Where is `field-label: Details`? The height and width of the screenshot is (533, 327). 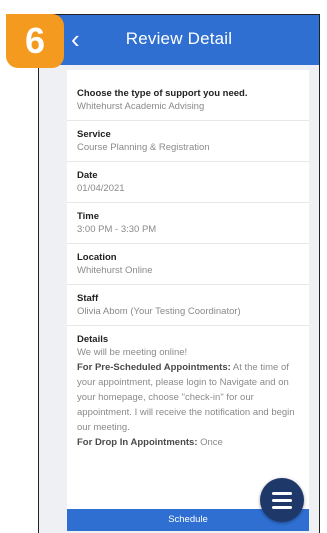 field-label: Details is located at coordinates (93, 339).